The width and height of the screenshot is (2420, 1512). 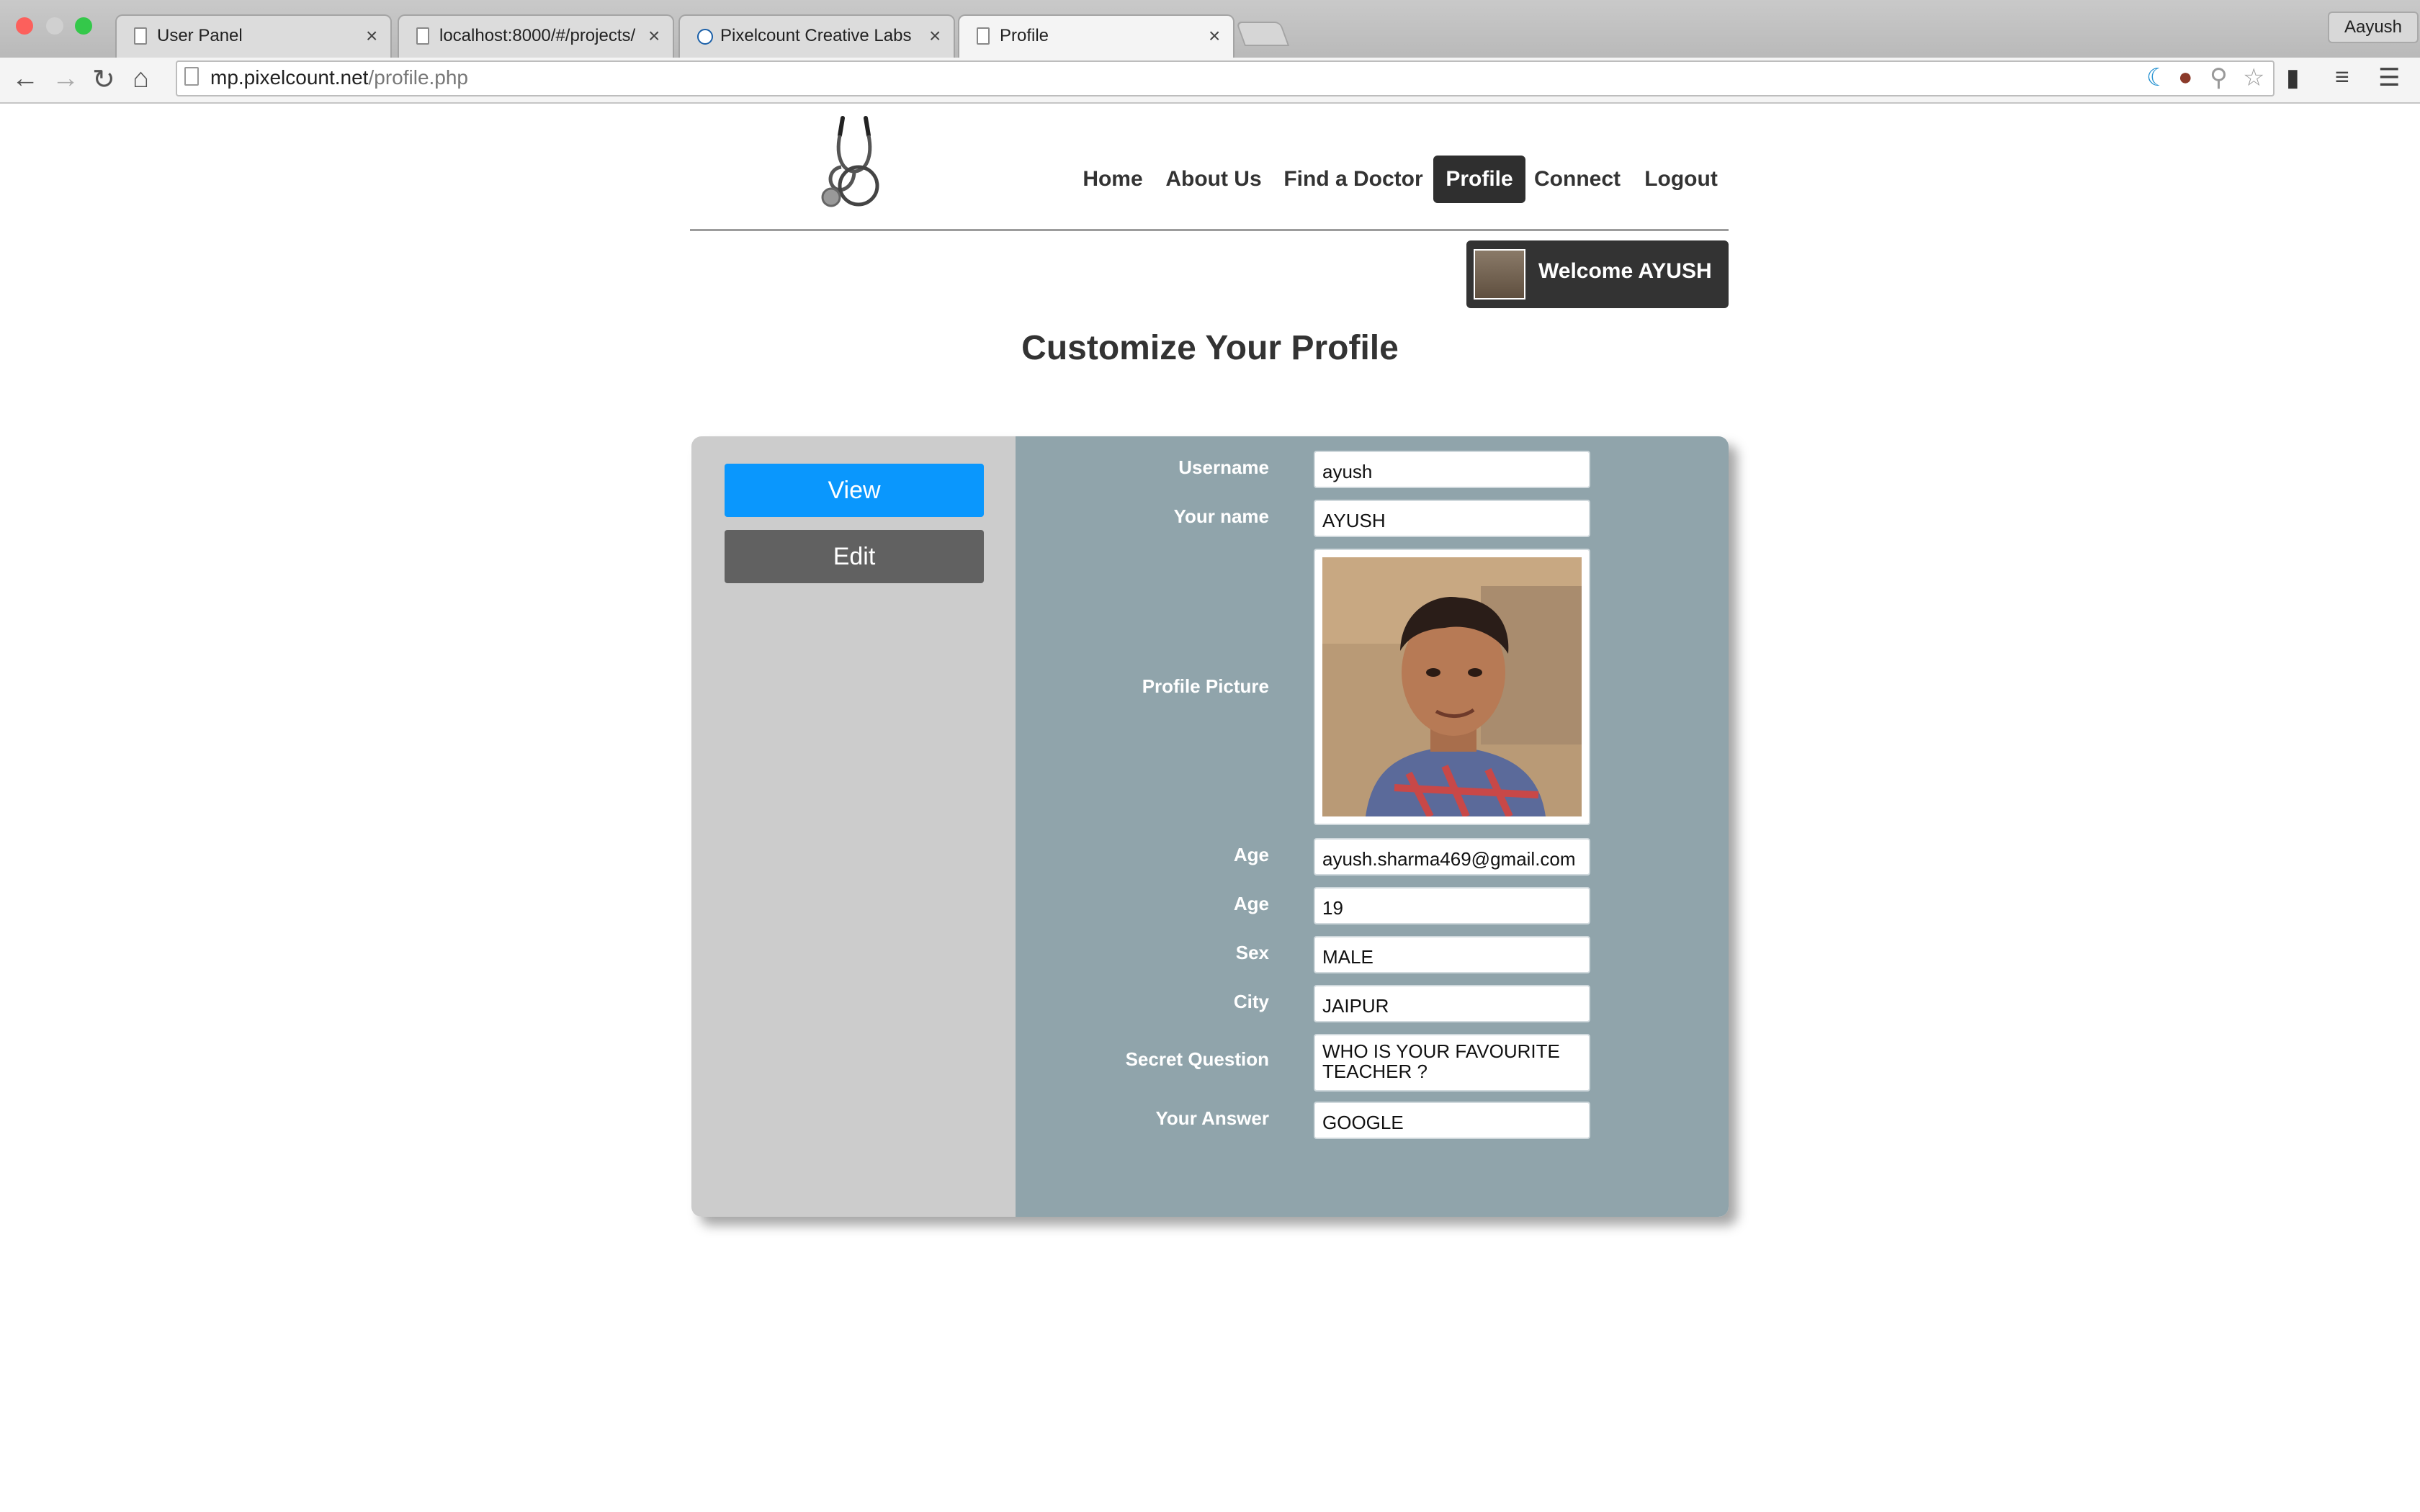 What do you see at coordinates (1625, 271) in the screenshot?
I see `welcome-text: Welcome AYUSH` at bounding box center [1625, 271].